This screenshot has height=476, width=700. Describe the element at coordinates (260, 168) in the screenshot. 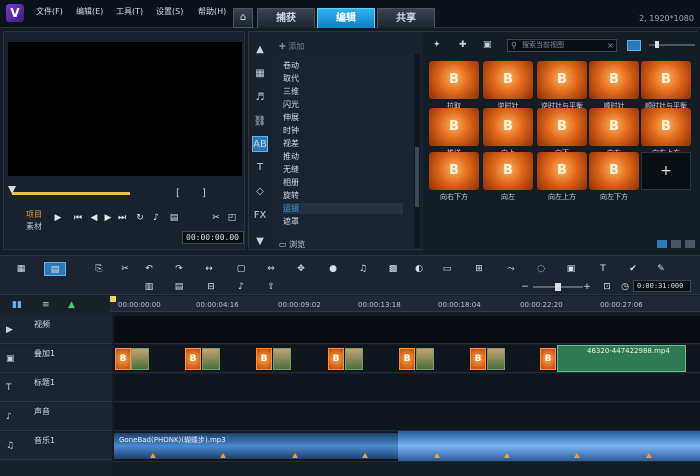

I see `title-icon: T` at that location.